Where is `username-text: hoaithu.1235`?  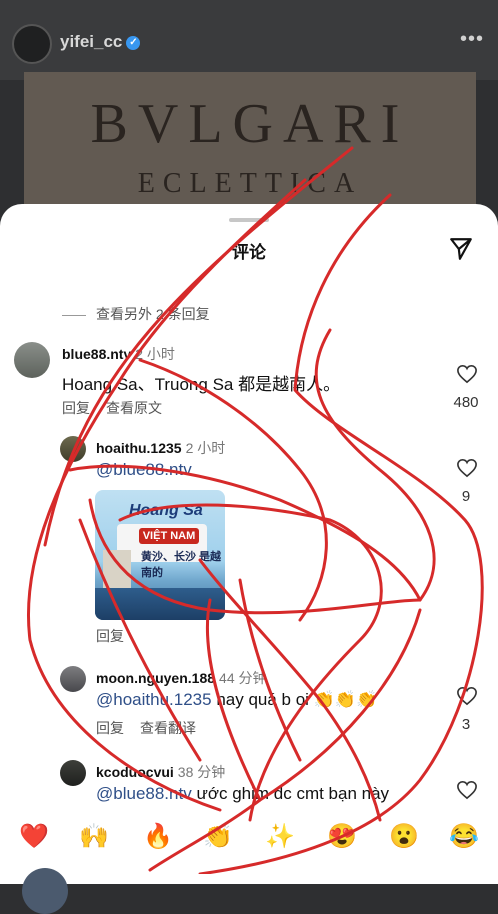
username-text: hoaithu.1235 is located at coordinates (139, 448).